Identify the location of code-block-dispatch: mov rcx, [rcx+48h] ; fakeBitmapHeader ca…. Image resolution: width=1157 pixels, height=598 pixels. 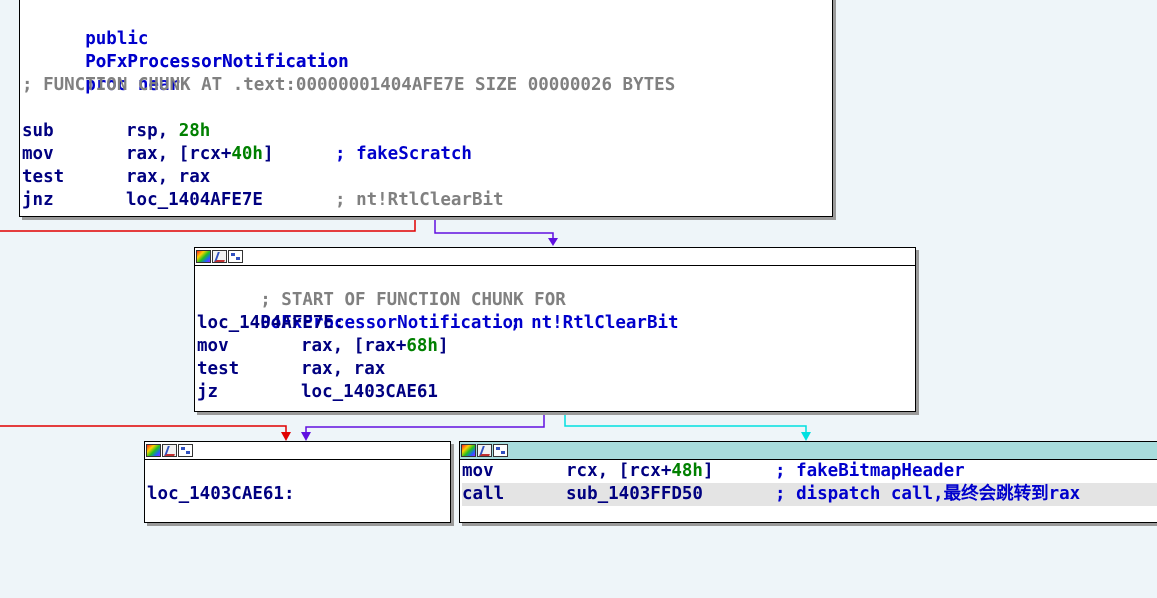
(808, 482).